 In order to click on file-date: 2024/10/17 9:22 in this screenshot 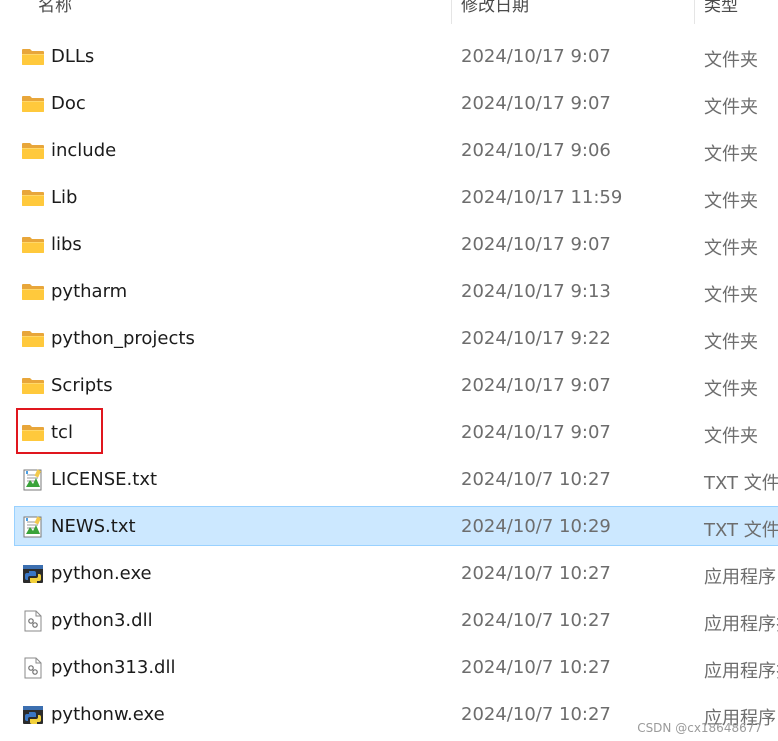, I will do `click(536, 338)`.